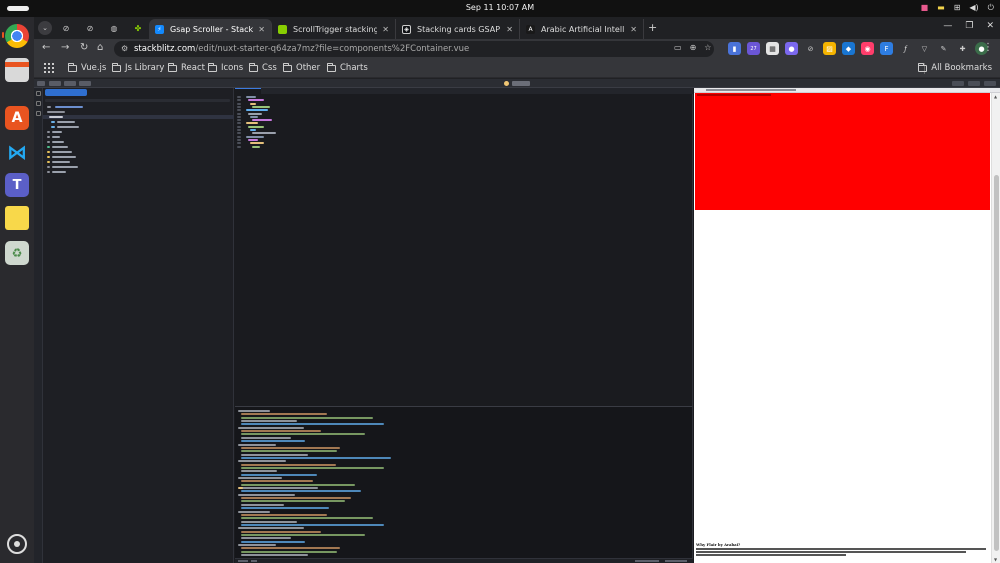  What do you see at coordinates (138, 28) in the screenshot?
I see `pinned-tab-gsap-icon: ✤` at bounding box center [138, 28].